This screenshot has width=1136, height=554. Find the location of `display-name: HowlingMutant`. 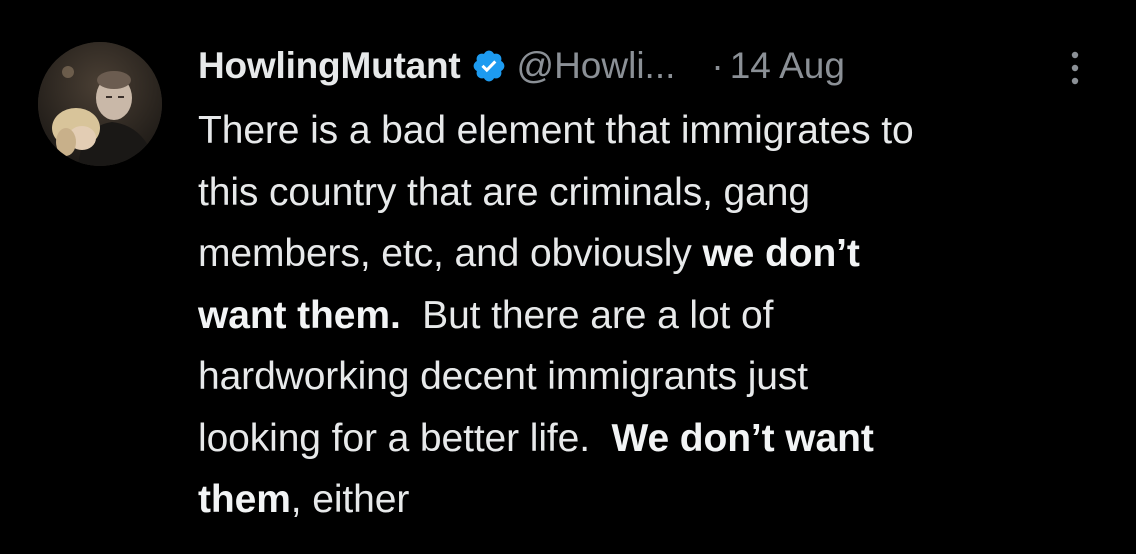

display-name: HowlingMutant is located at coordinates (329, 66).